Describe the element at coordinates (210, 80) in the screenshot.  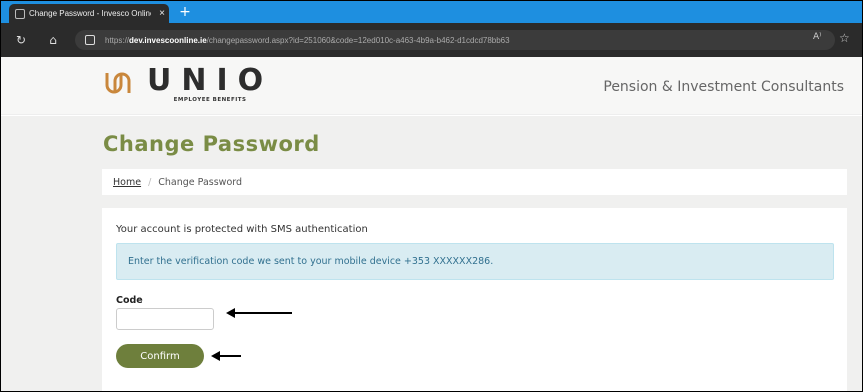
I see `logo-word: UNIO` at that location.